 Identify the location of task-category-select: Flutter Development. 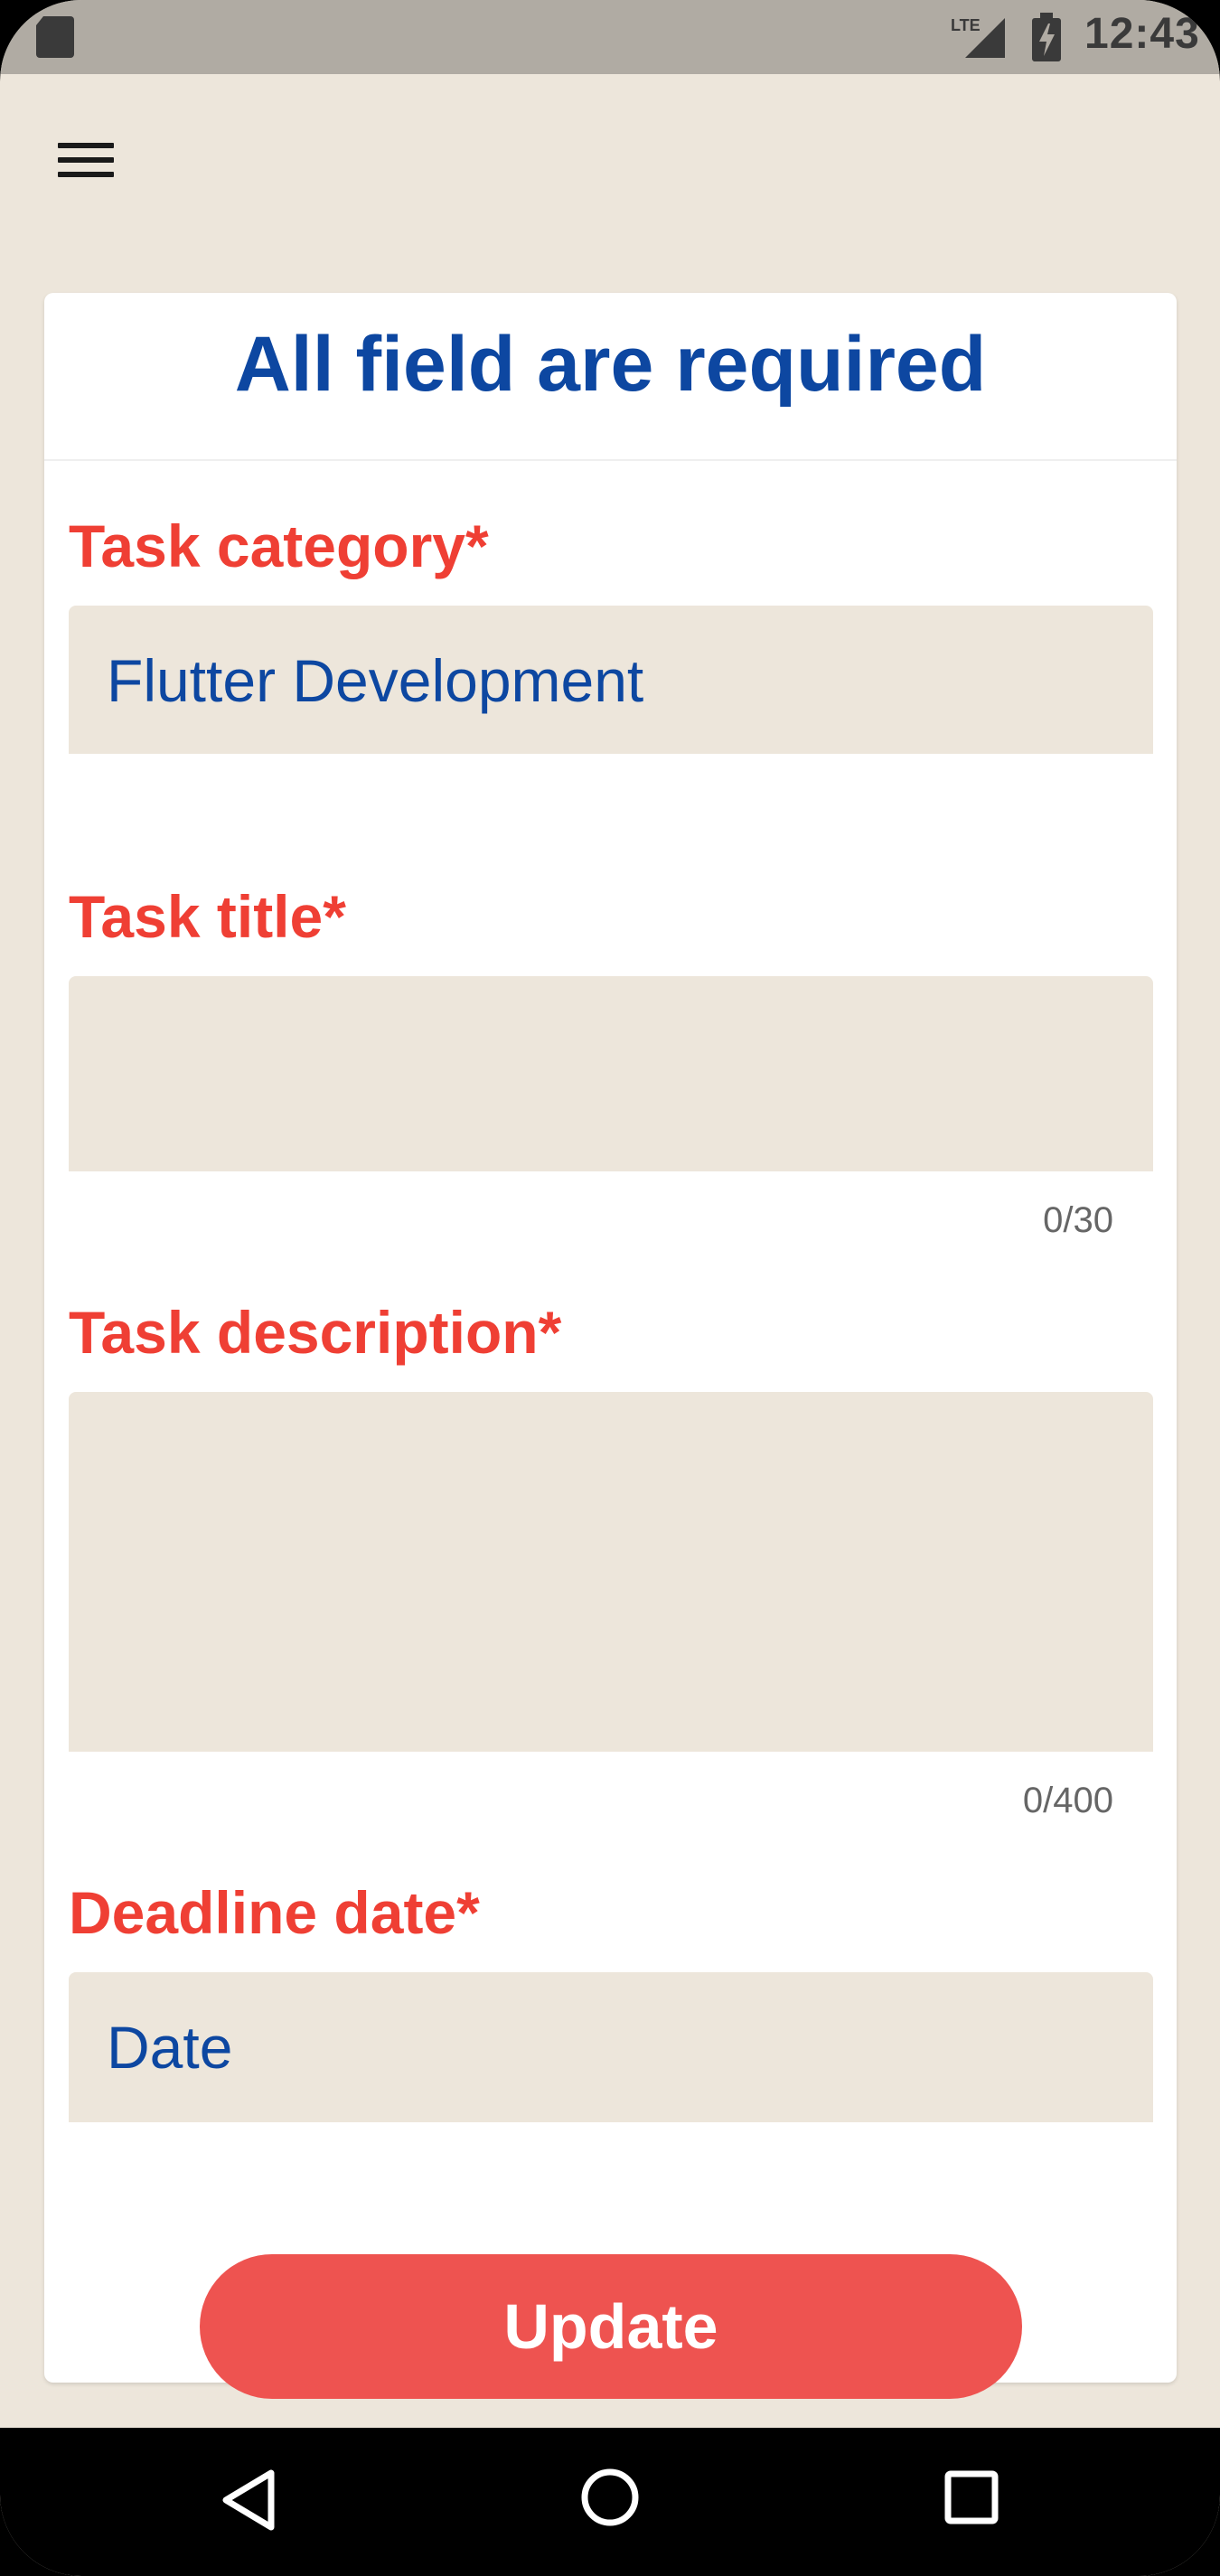
(611, 680).